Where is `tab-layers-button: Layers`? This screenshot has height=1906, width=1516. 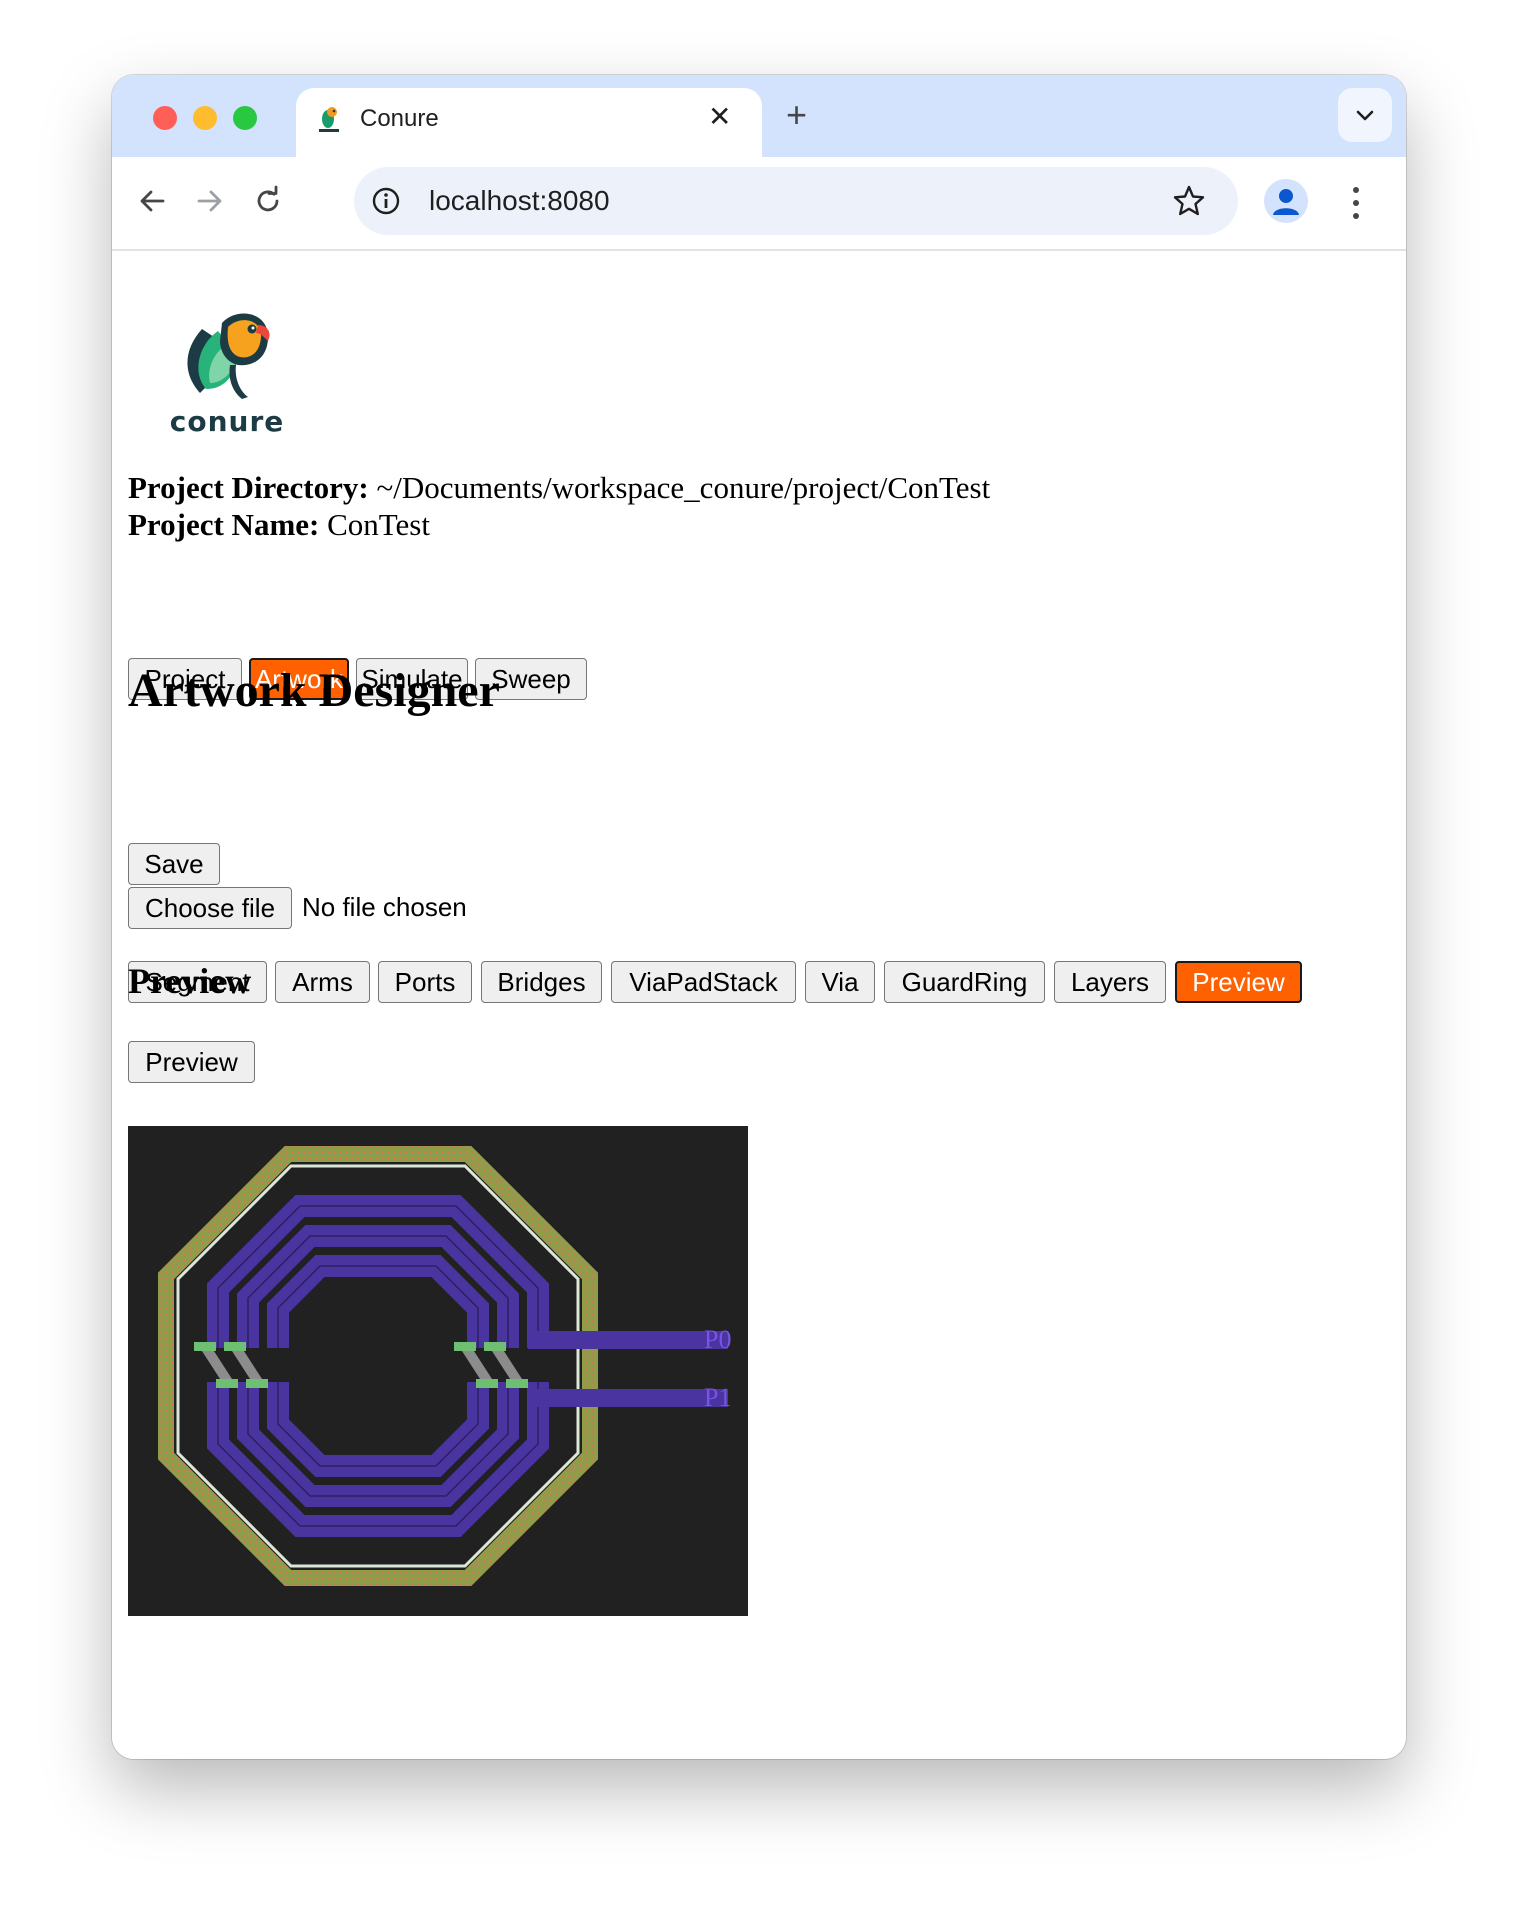
tab-layers-button: Layers is located at coordinates (1110, 982).